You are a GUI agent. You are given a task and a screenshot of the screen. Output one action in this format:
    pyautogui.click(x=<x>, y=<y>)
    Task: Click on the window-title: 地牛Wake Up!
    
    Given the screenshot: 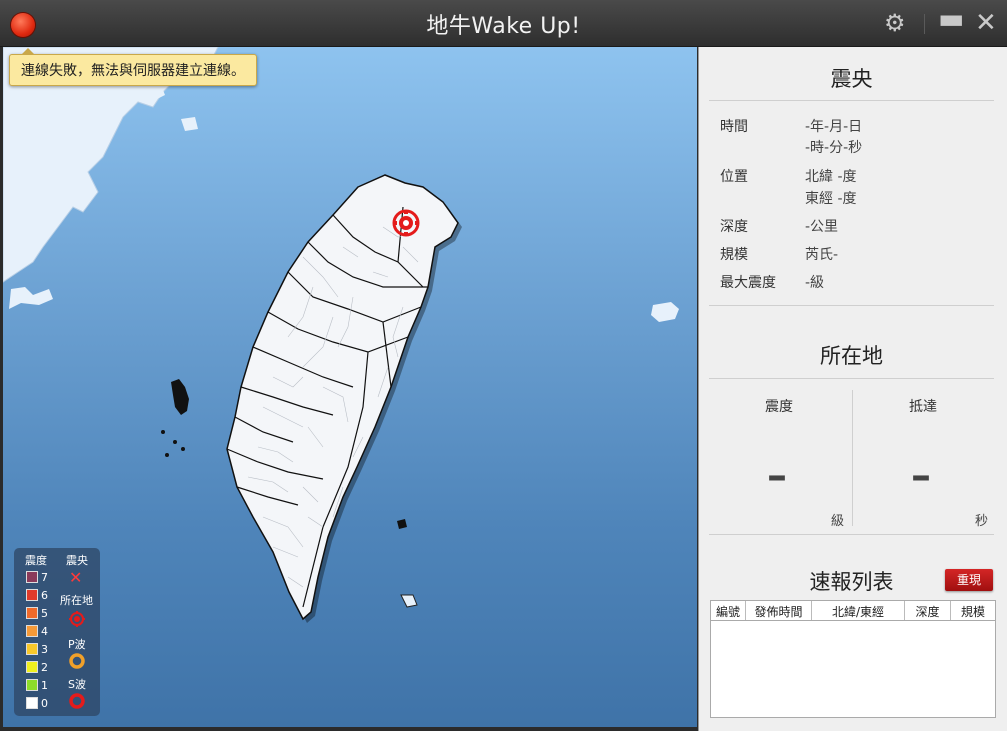 What is the action you would take?
    pyautogui.click(x=503, y=26)
    